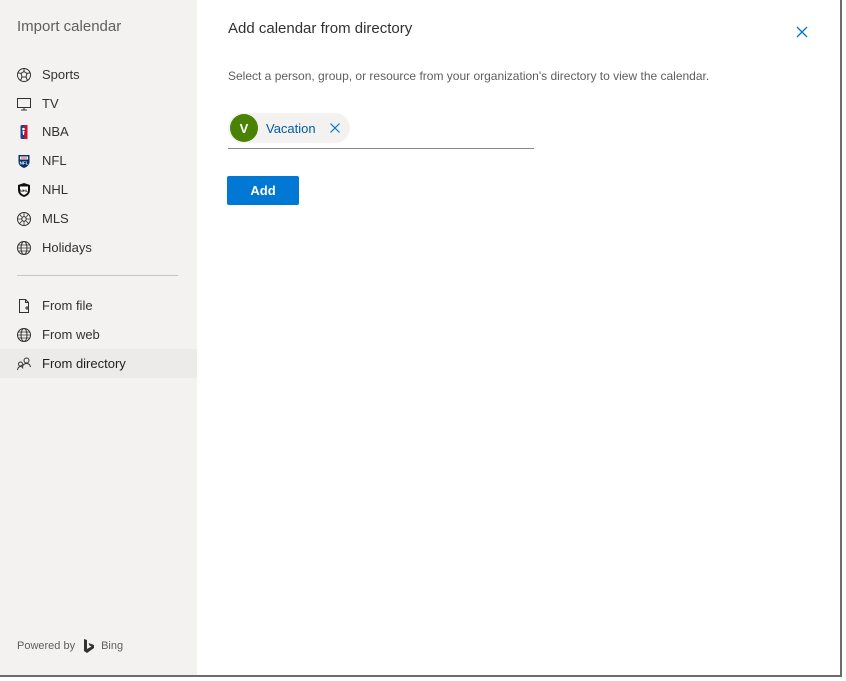  I want to click on mls-ball-icon, so click(24, 219).